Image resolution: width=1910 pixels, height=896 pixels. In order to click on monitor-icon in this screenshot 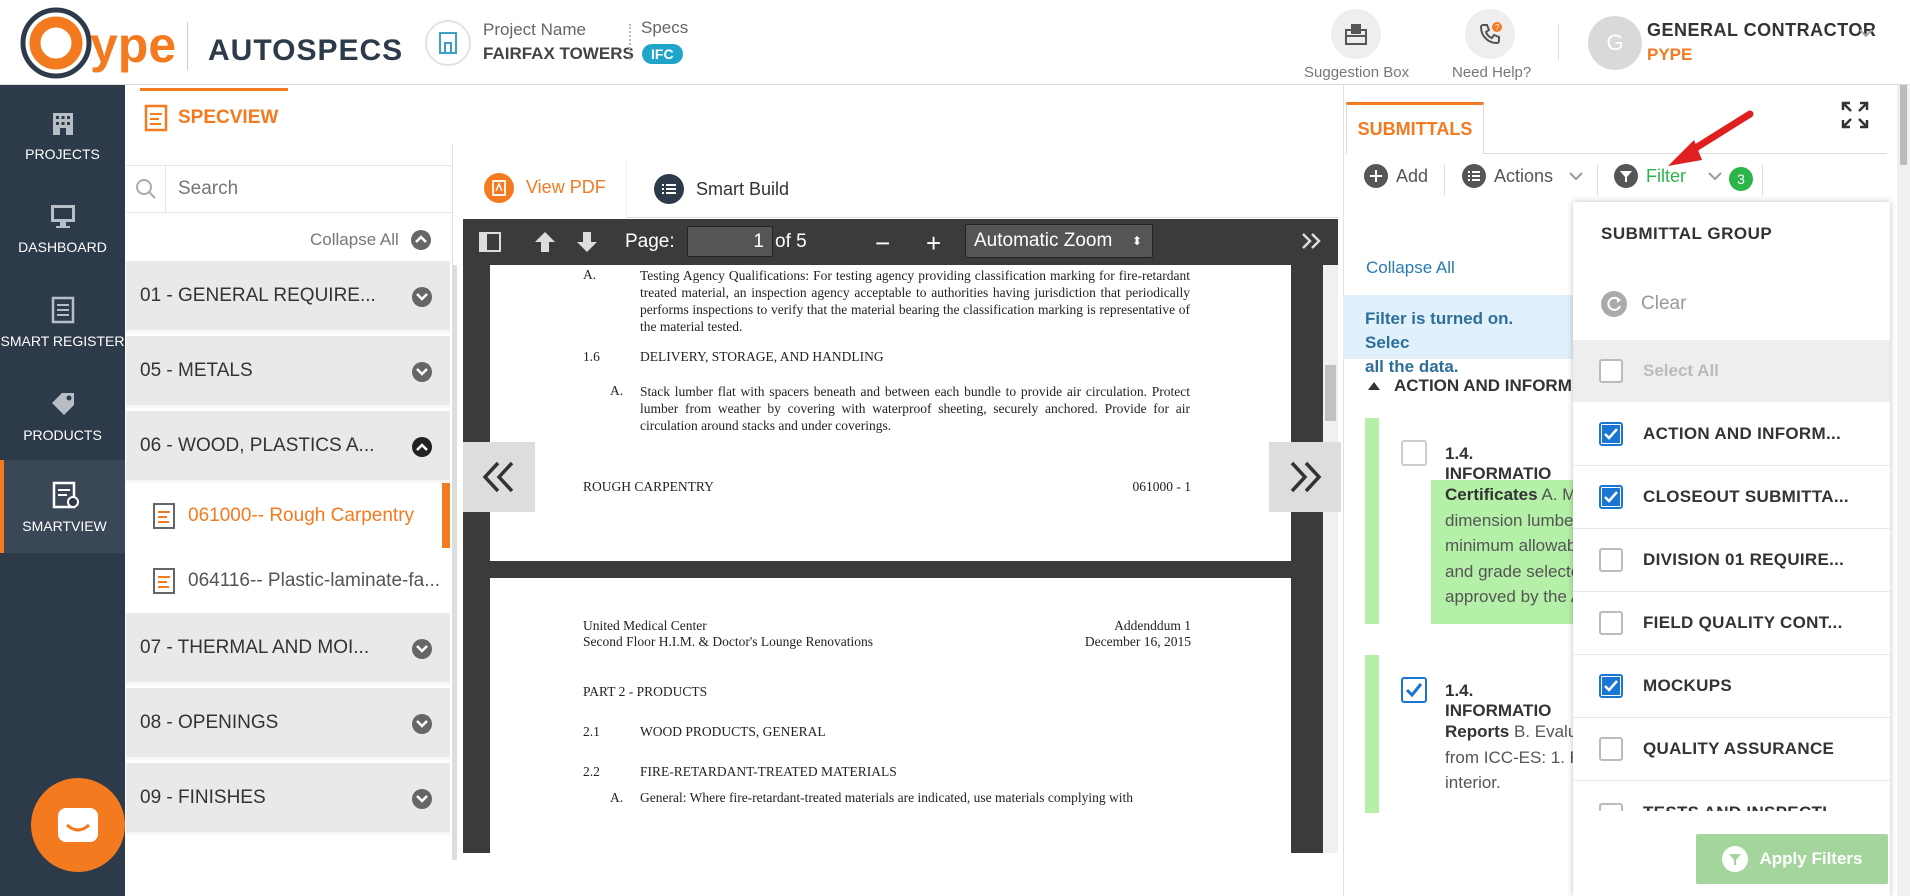, I will do `click(63, 216)`.